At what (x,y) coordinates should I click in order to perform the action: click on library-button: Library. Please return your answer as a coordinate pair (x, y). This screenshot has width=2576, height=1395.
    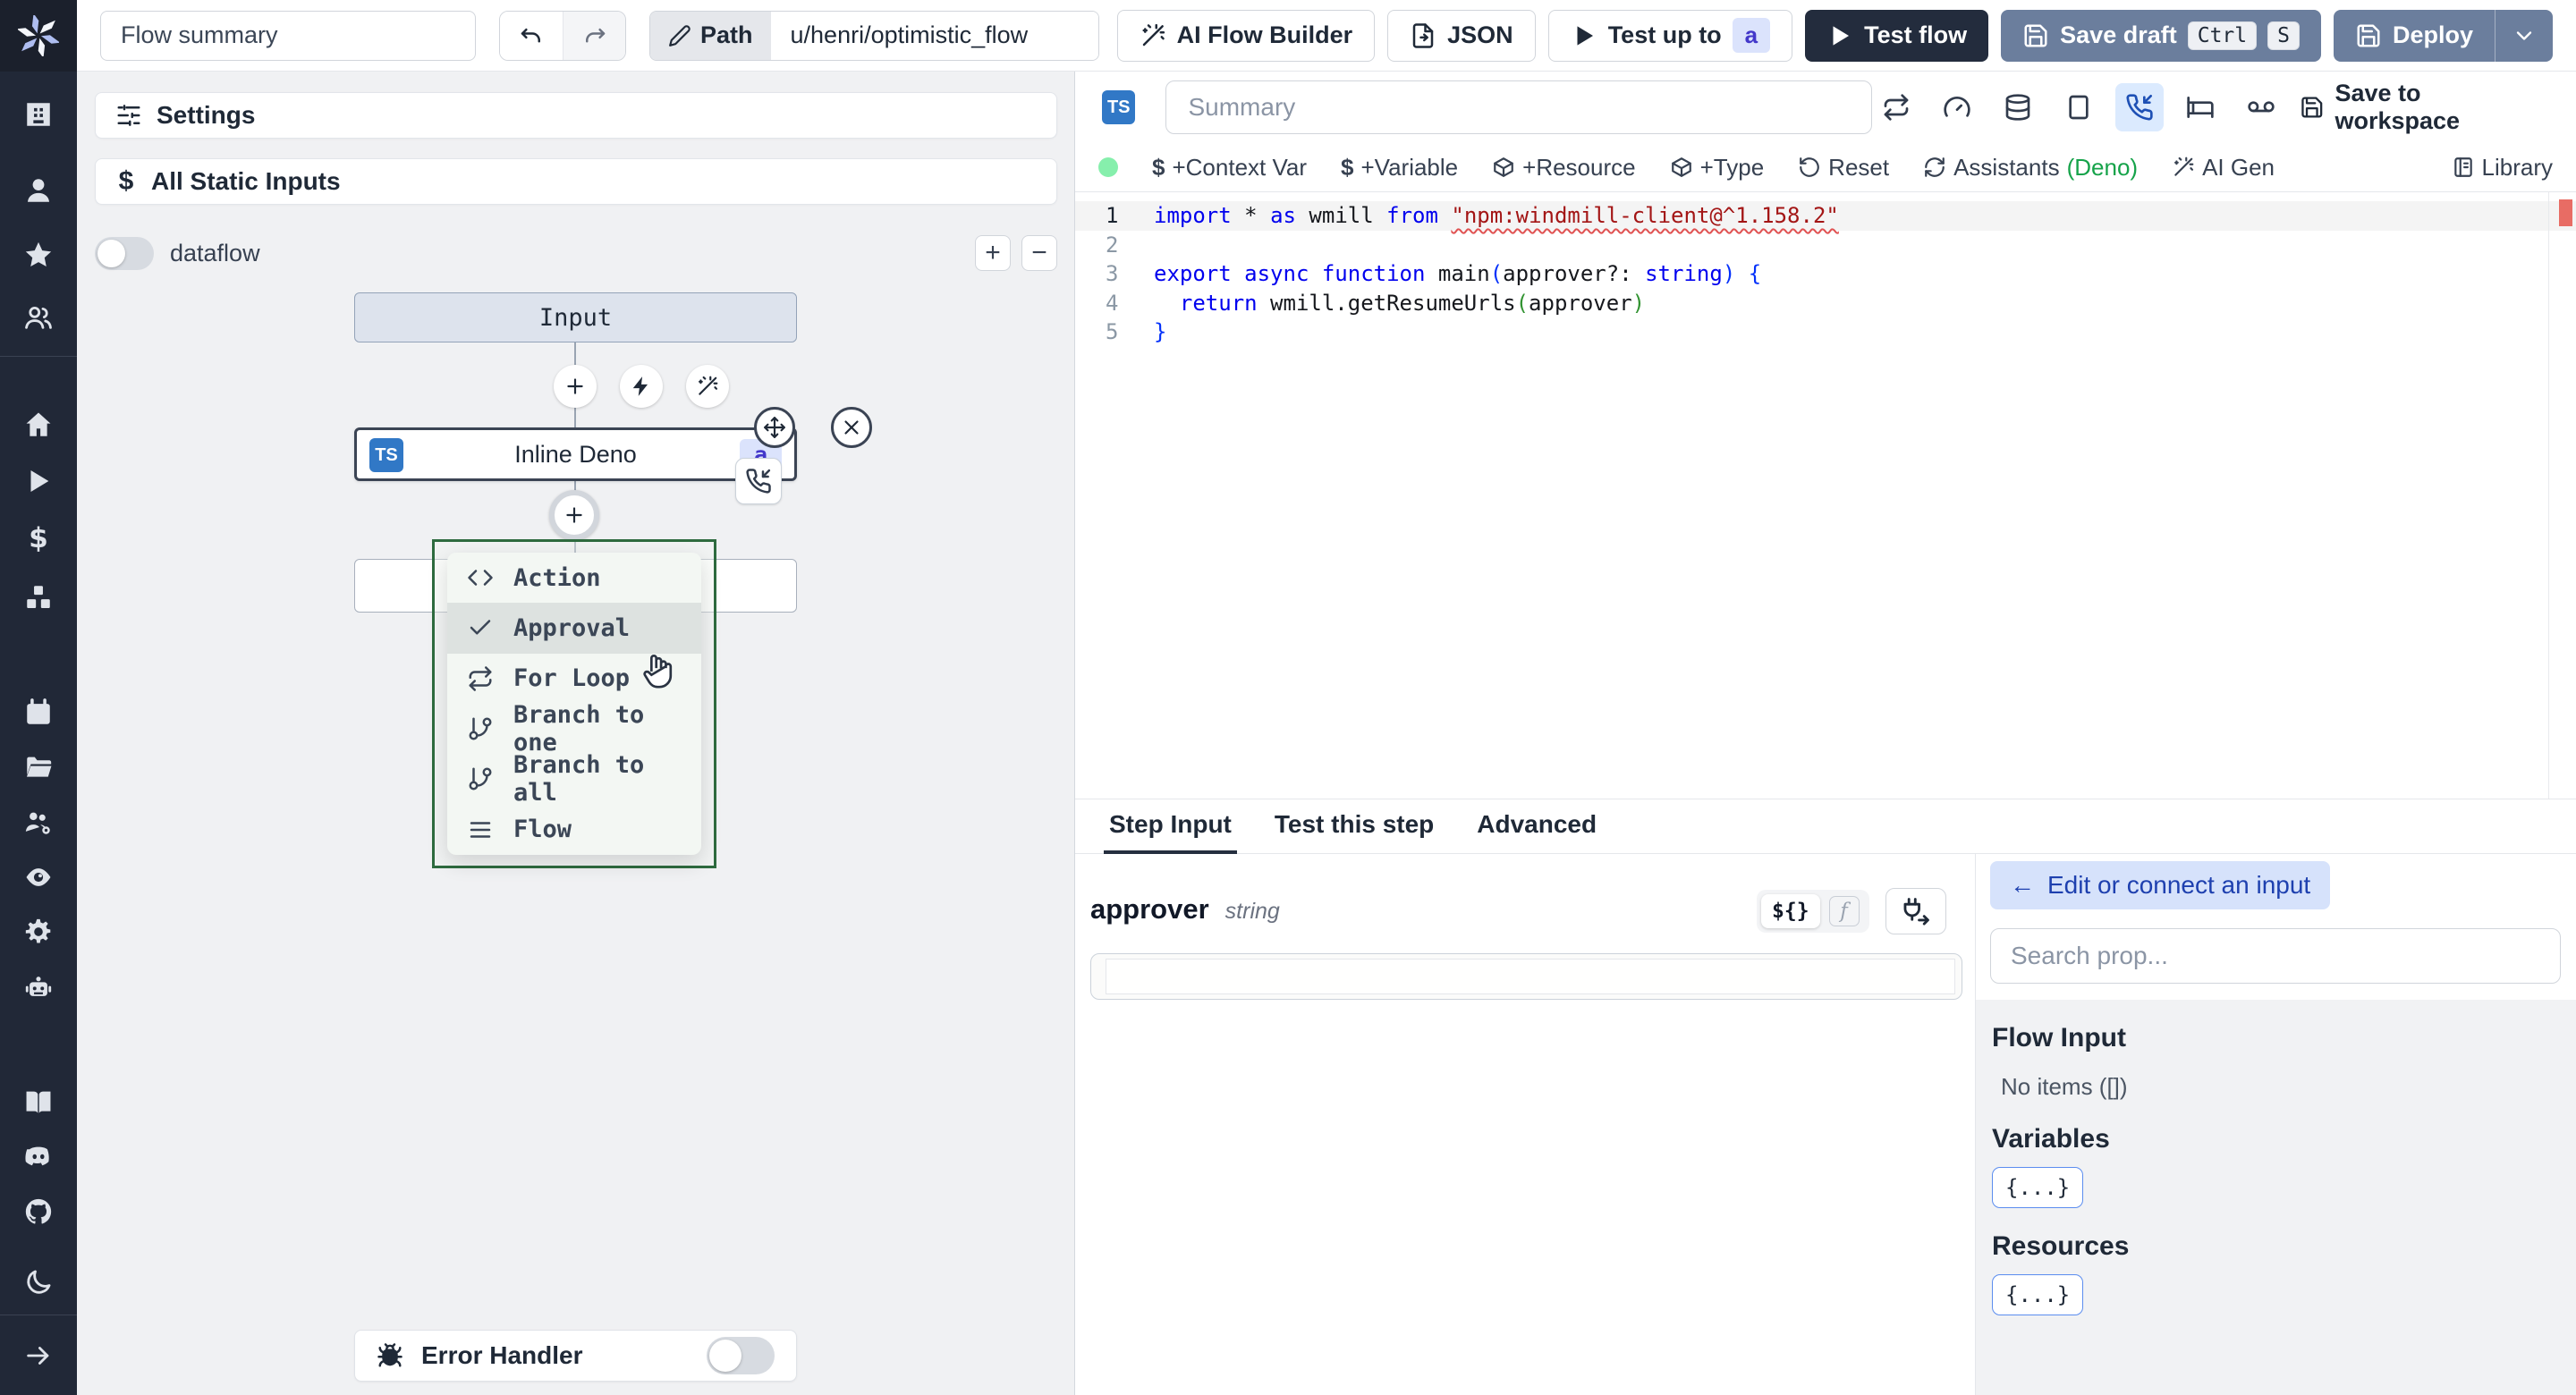
    Looking at the image, I should click on (2502, 168).